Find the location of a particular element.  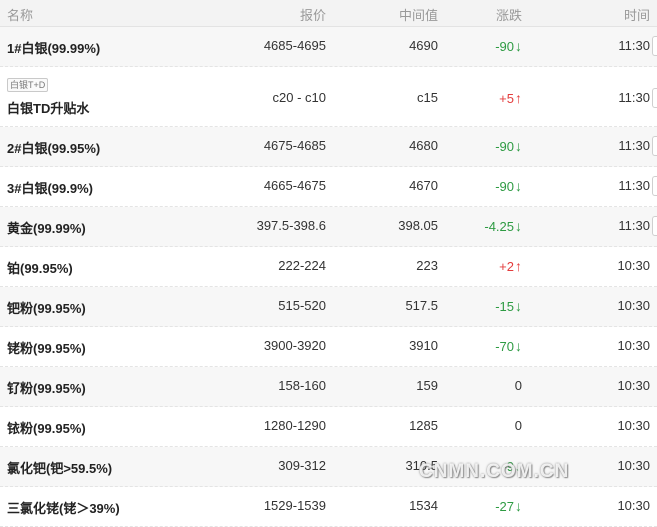

price-range: 222-224 is located at coordinates (302, 265).